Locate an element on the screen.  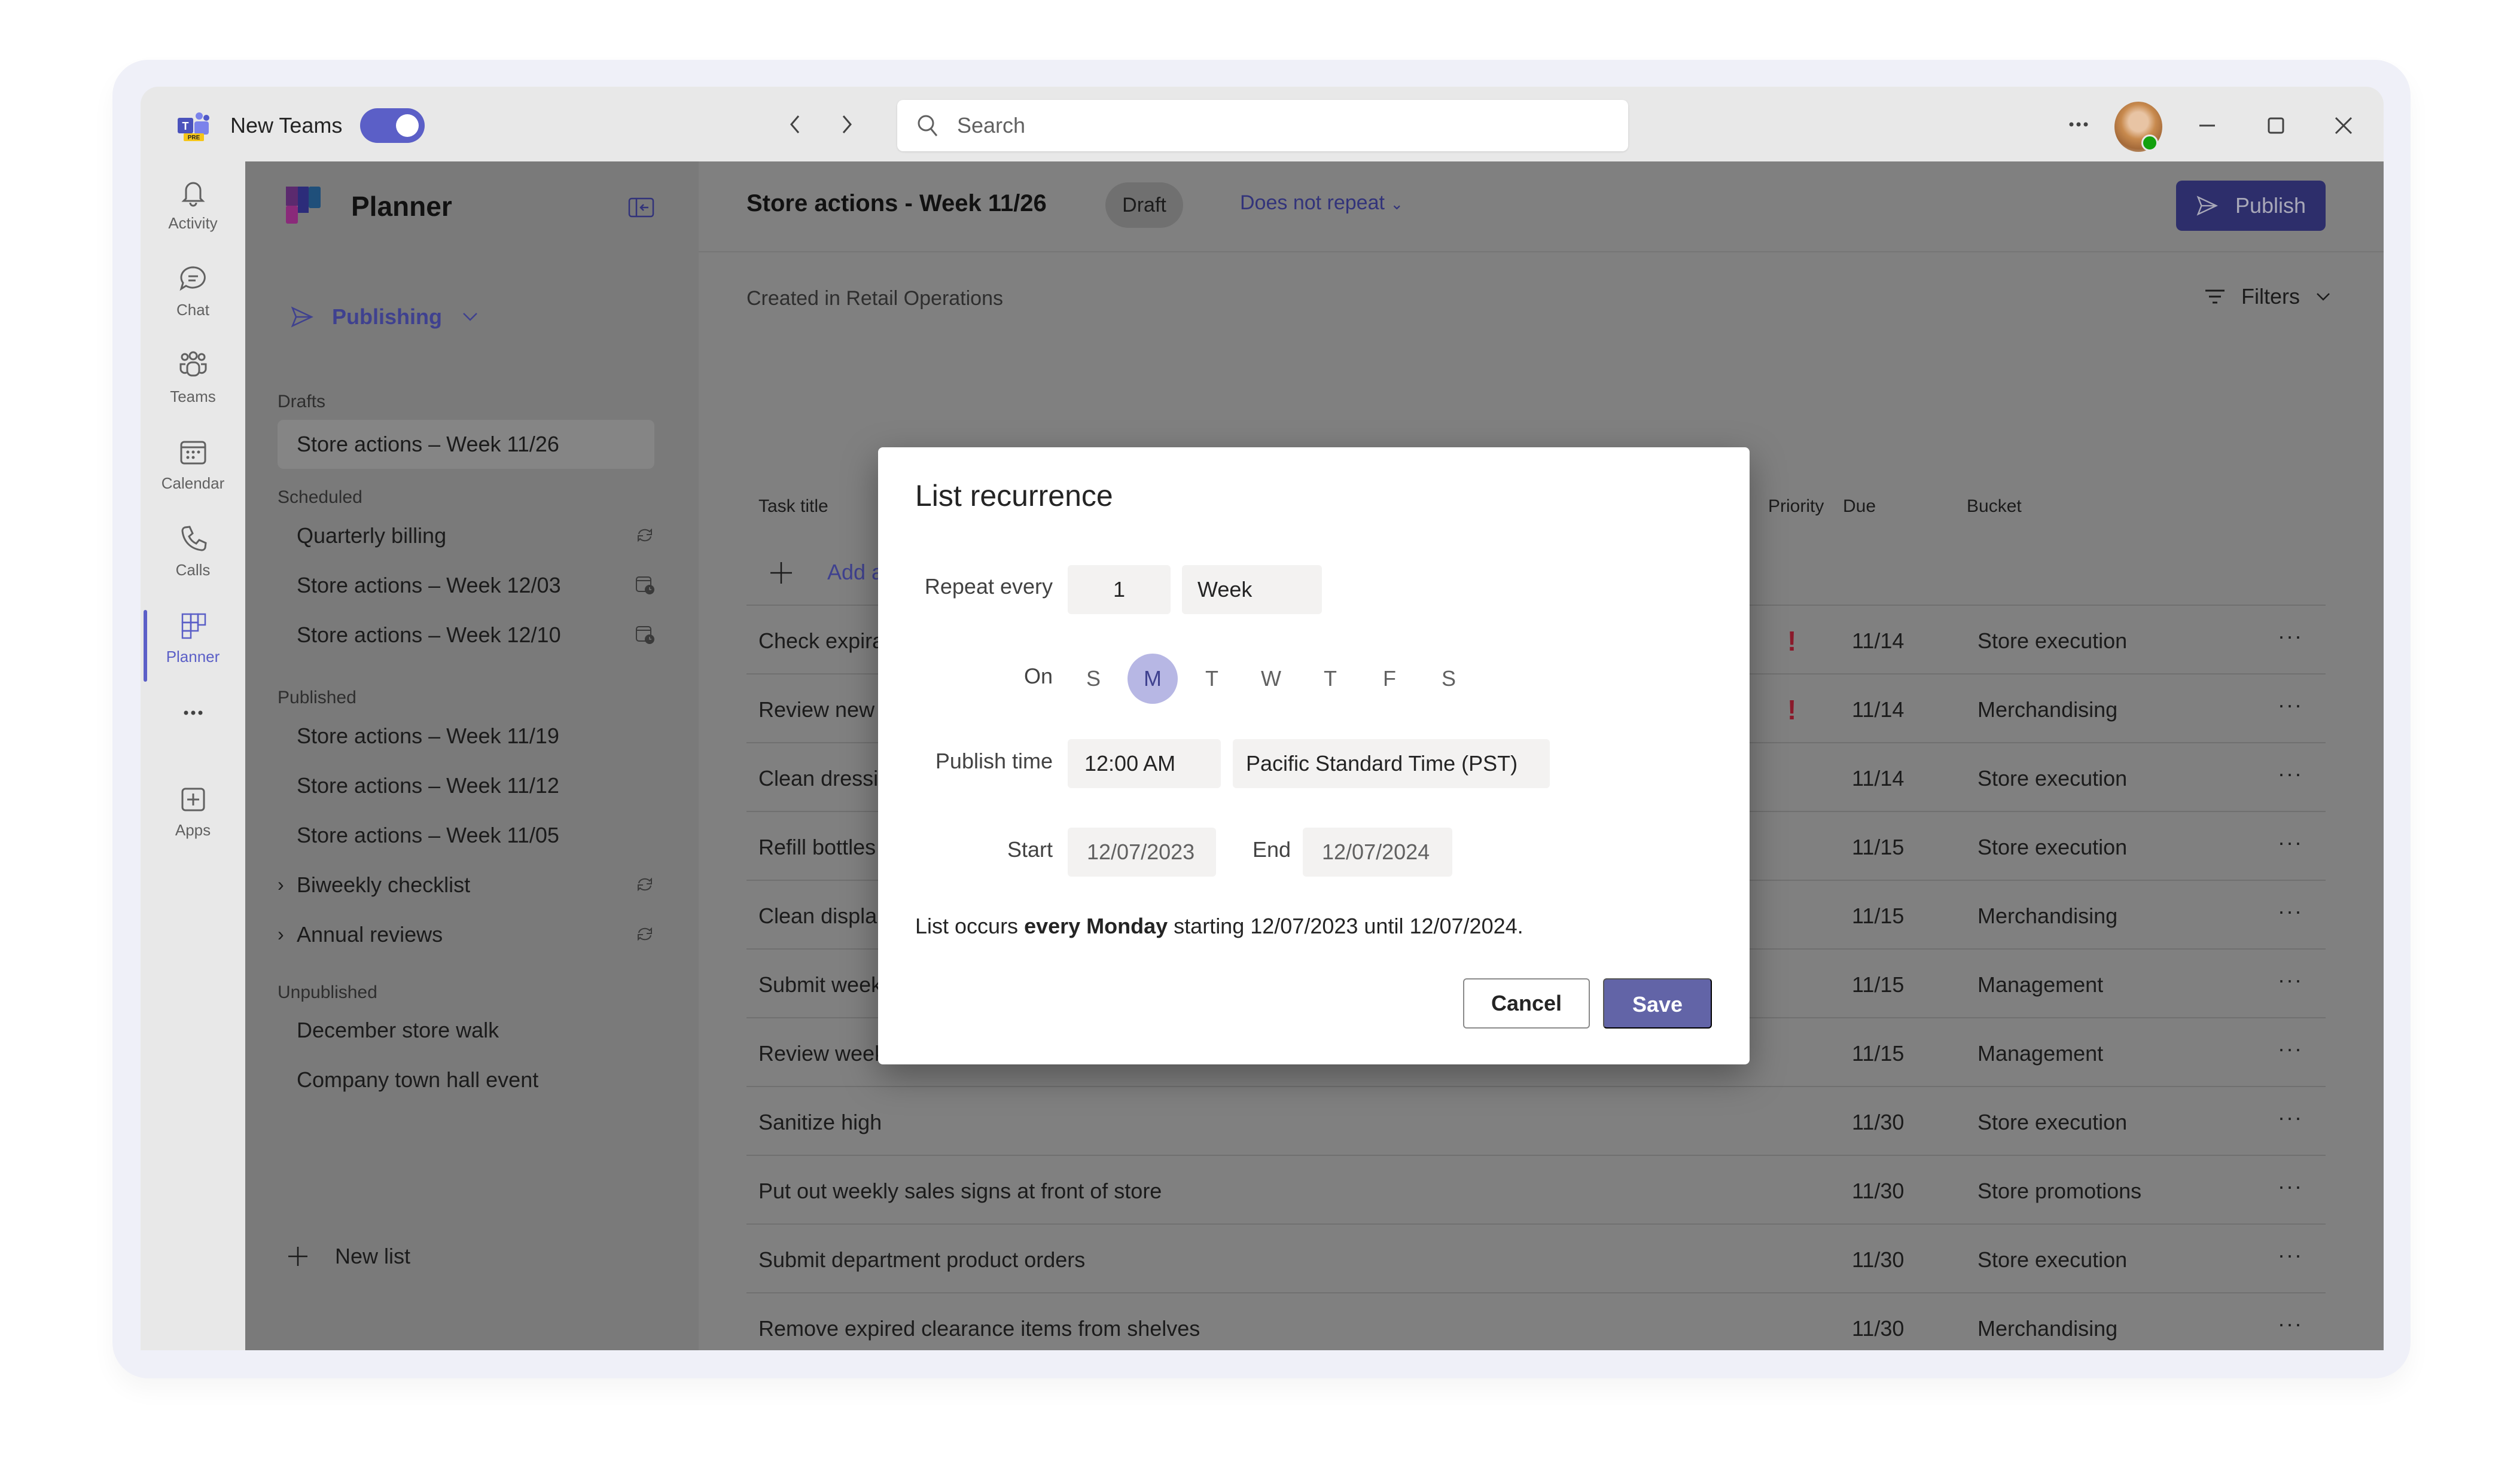
apps-icon is located at coordinates (193, 799).